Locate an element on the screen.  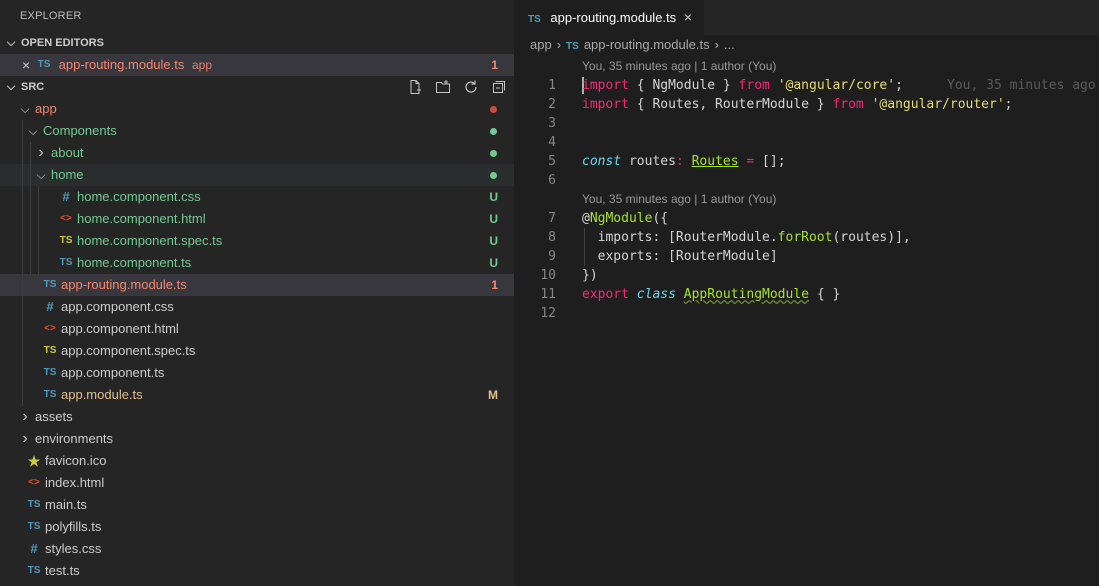
refresh-icon is located at coordinates (471, 87).